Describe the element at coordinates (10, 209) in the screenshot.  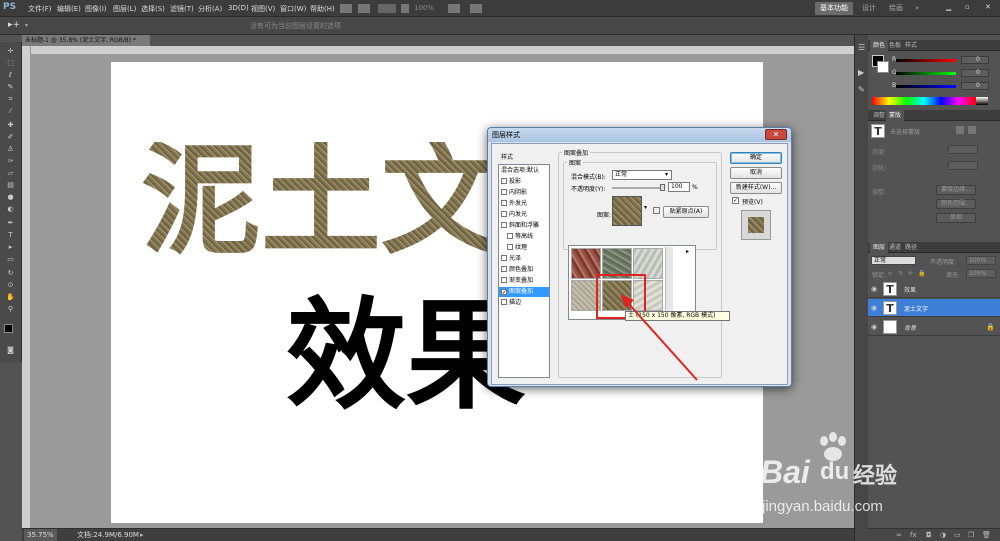
I see `dodge-tool-icon: ◐` at that location.